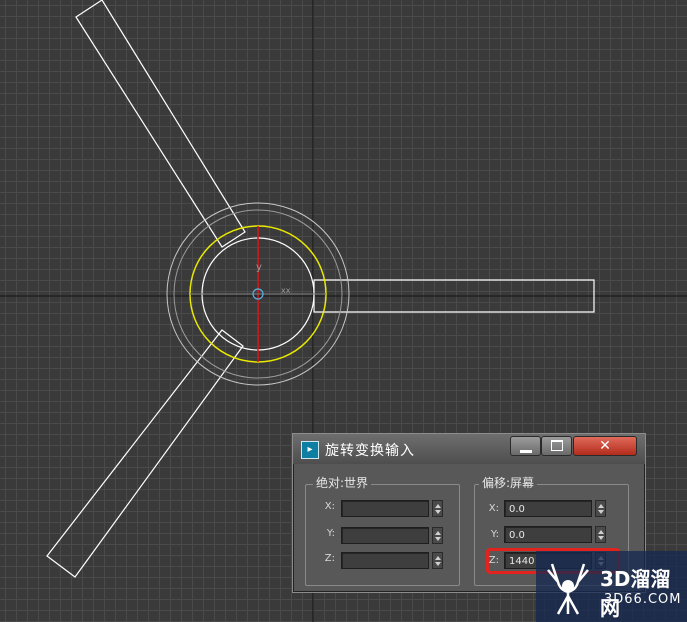 This screenshot has height=622, width=687. What do you see at coordinates (600, 508) in the screenshot?
I see `offset-x-spinner` at bounding box center [600, 508].